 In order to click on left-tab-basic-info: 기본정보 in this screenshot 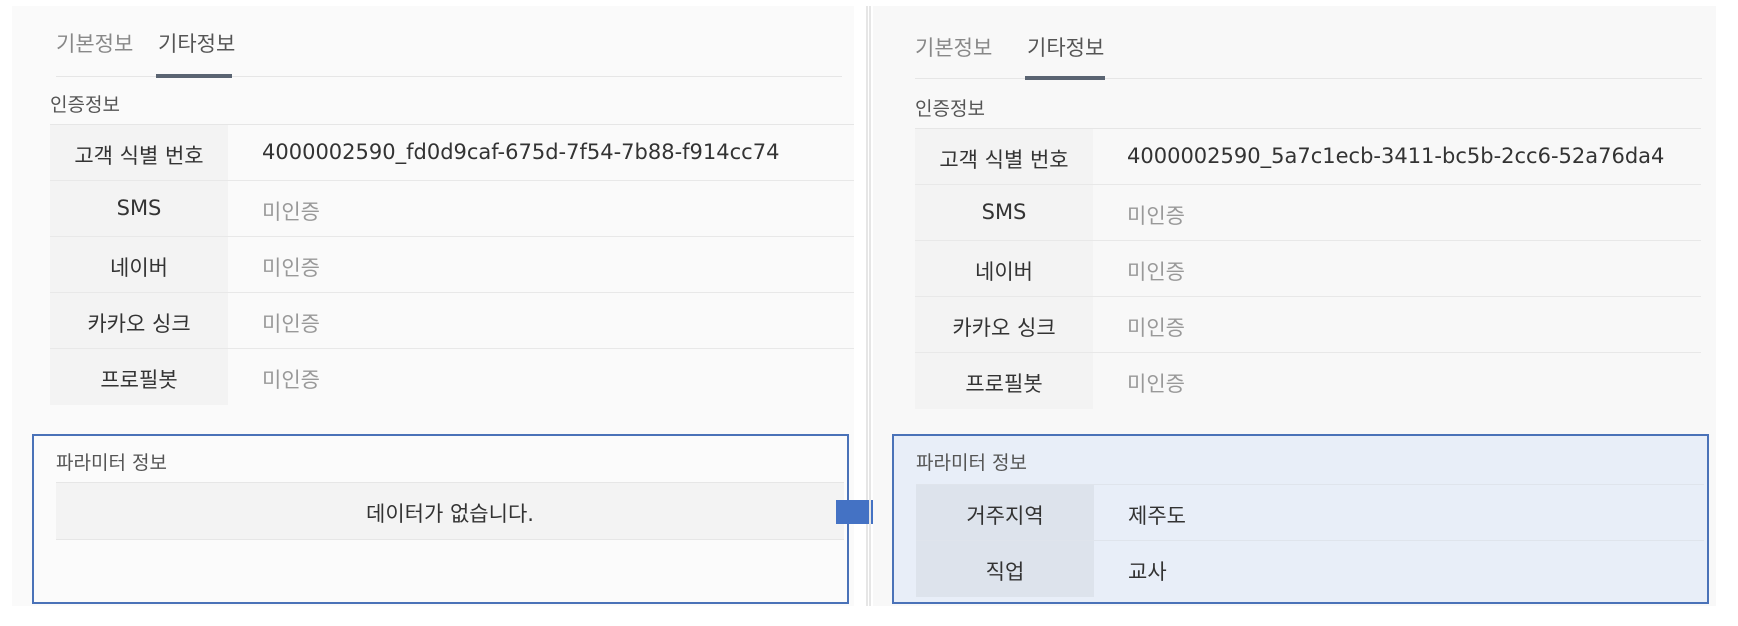, I will do `click(94, 43)`.